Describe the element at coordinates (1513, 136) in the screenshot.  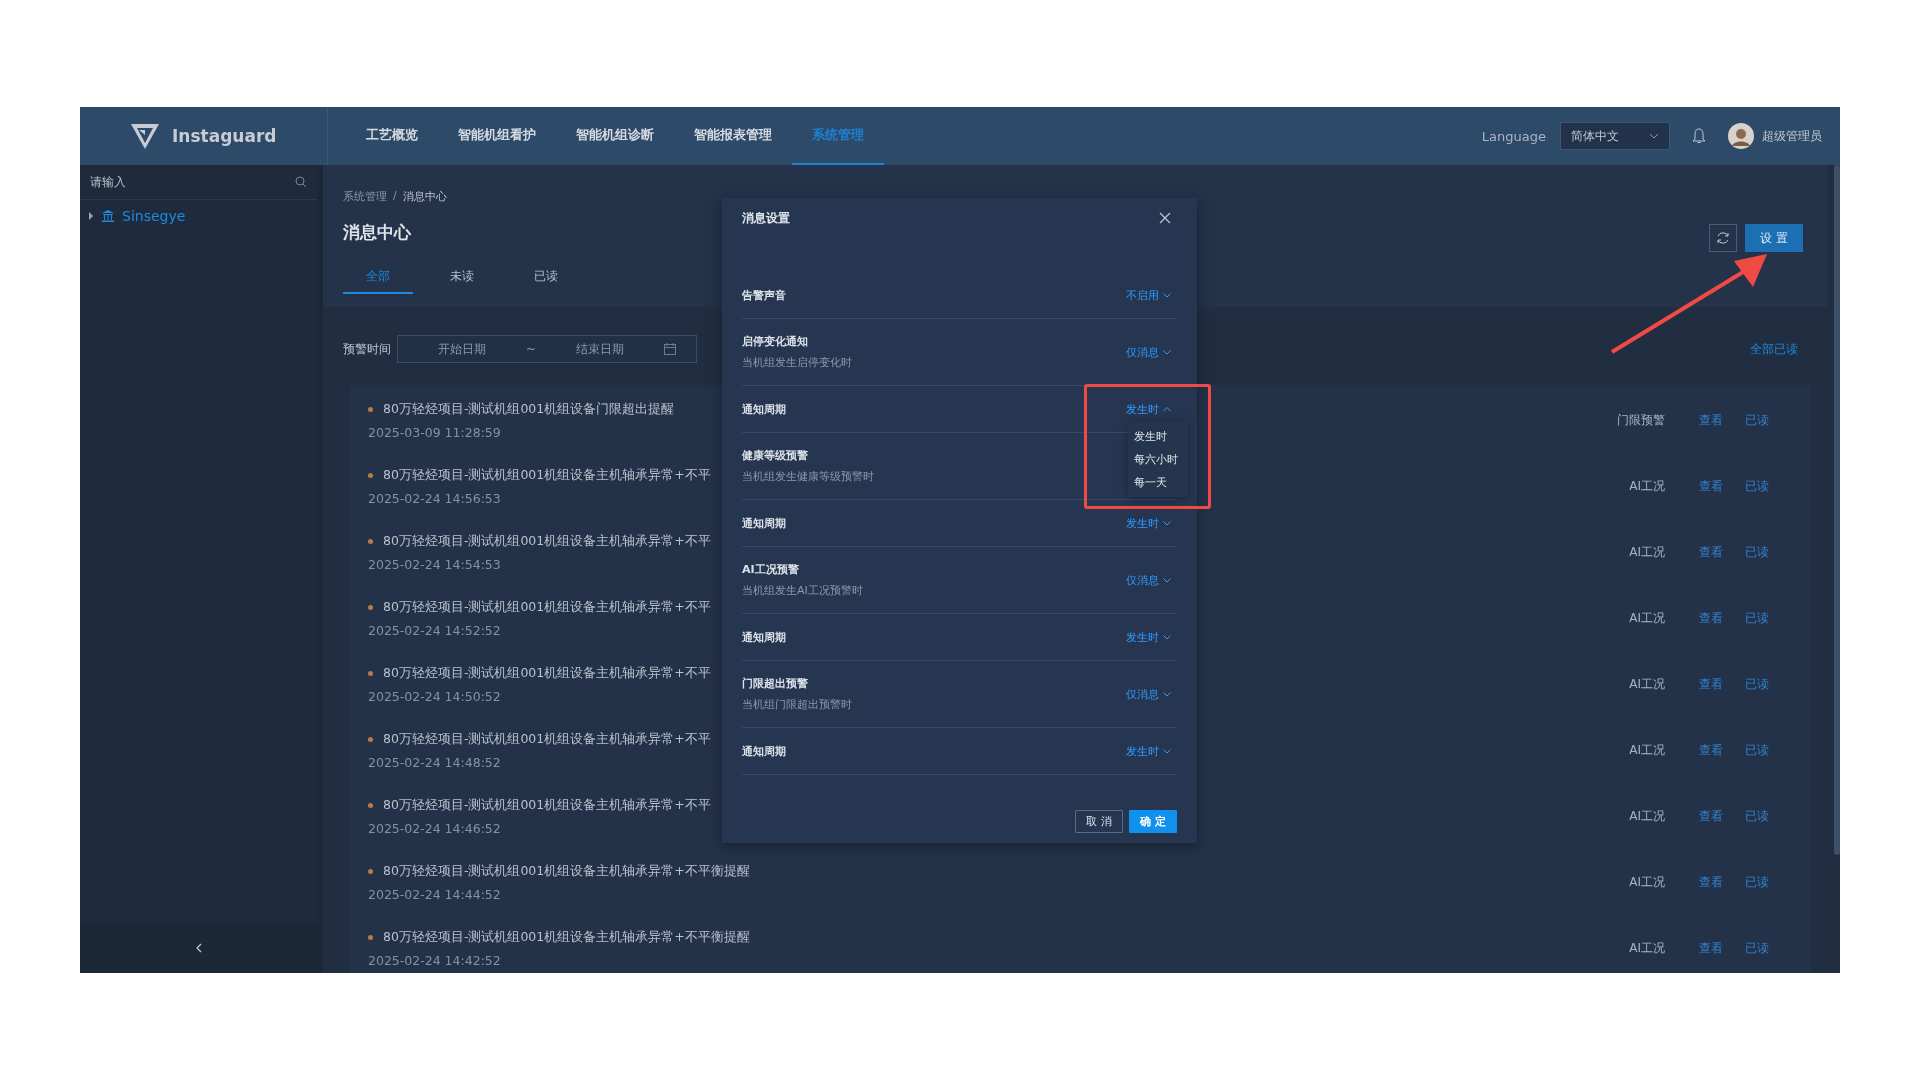
I see `language-label: Language` at that location.